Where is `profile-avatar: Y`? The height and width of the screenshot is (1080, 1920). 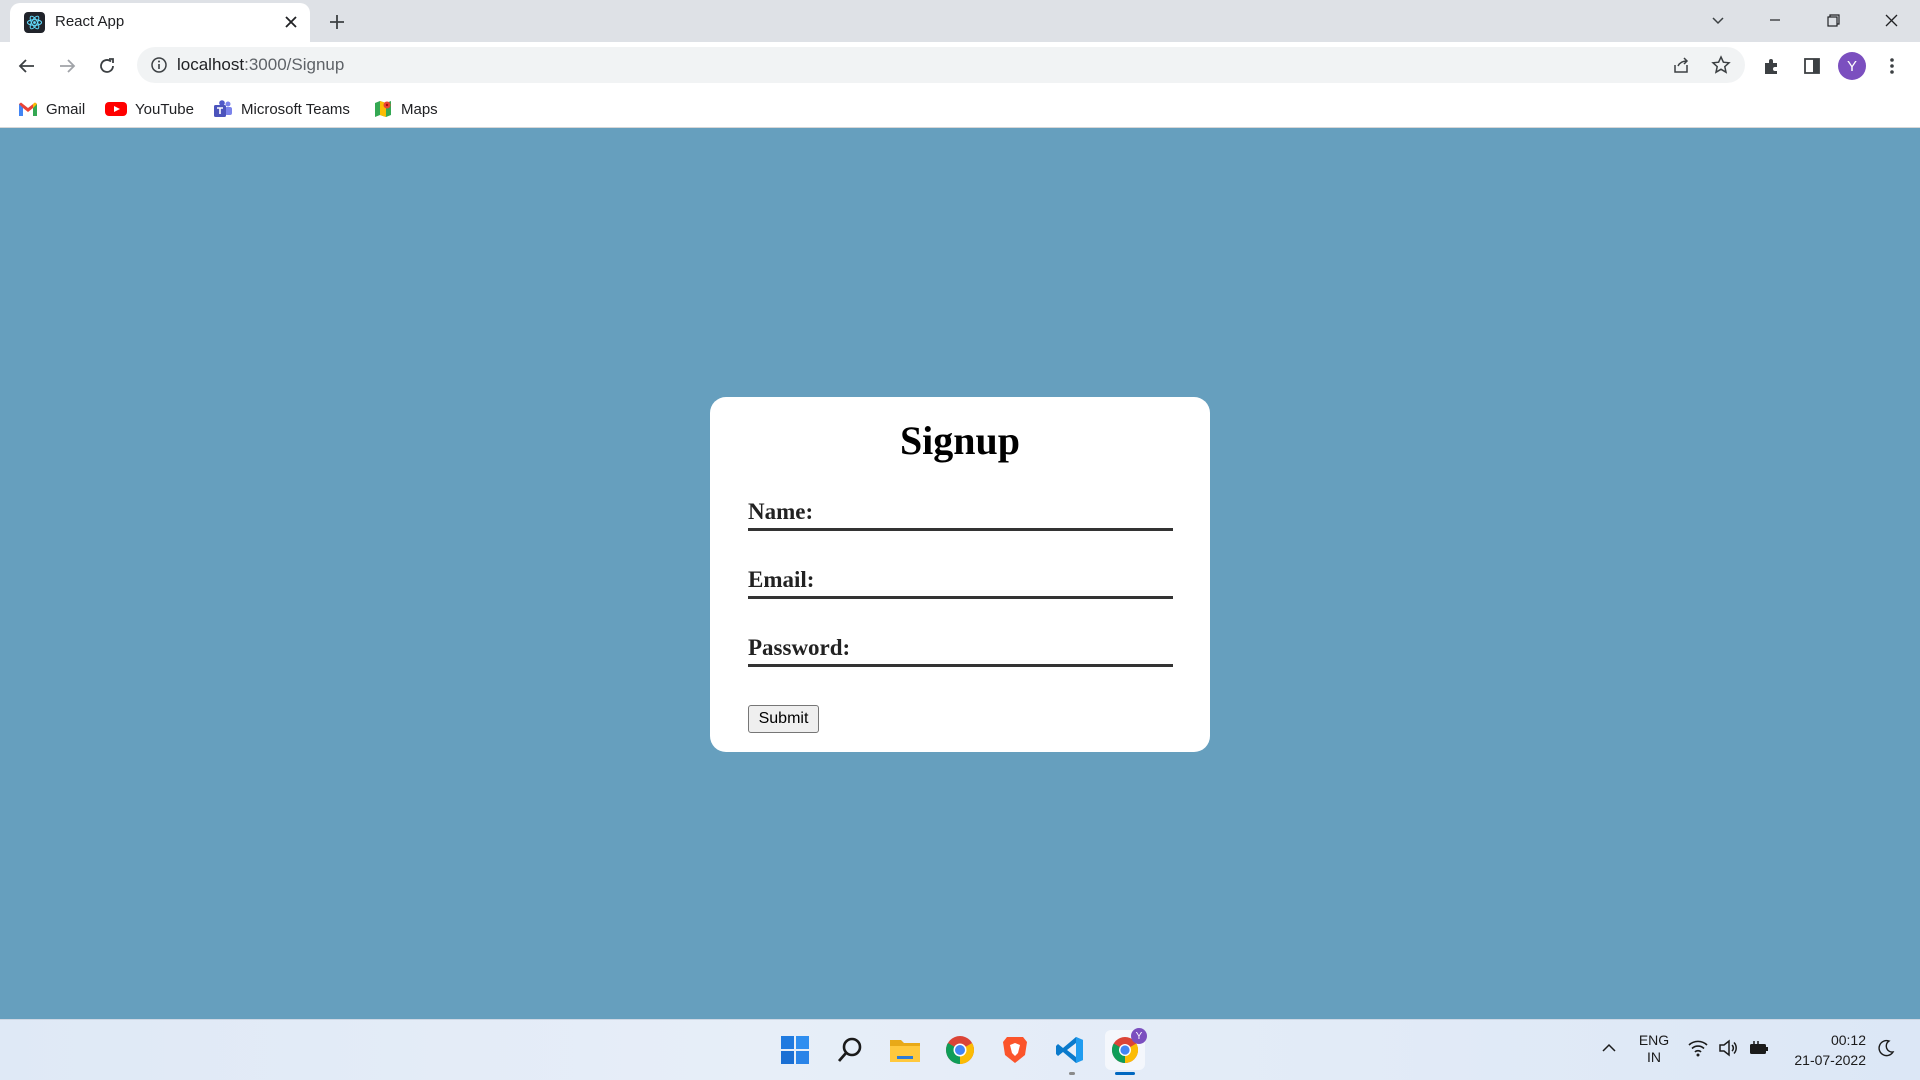 profile-avatar: Y is located at coordinates (1852, 66).